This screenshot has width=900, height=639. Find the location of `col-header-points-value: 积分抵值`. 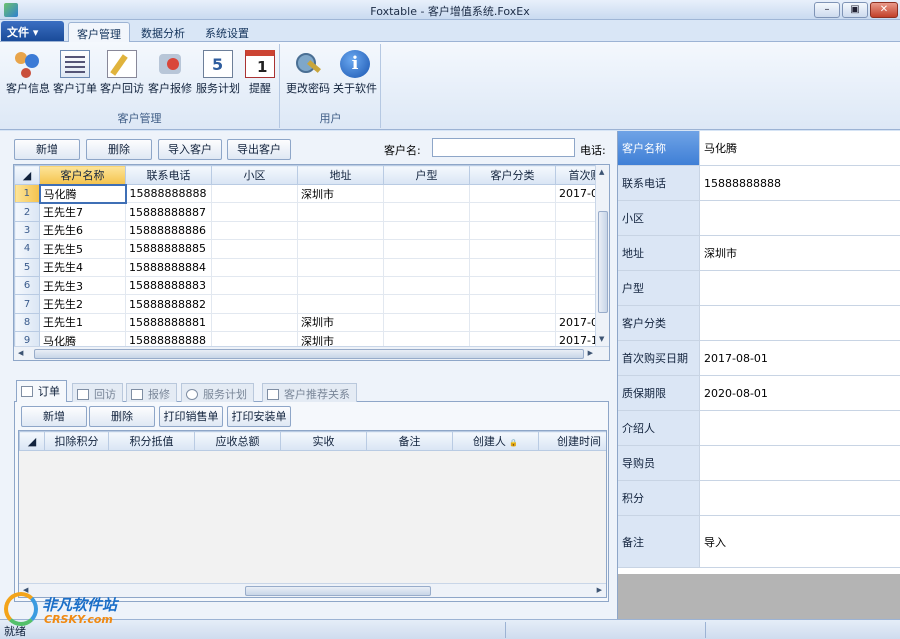

col-header-points-value: 积分抵值 is located at coordinates (151, 441).